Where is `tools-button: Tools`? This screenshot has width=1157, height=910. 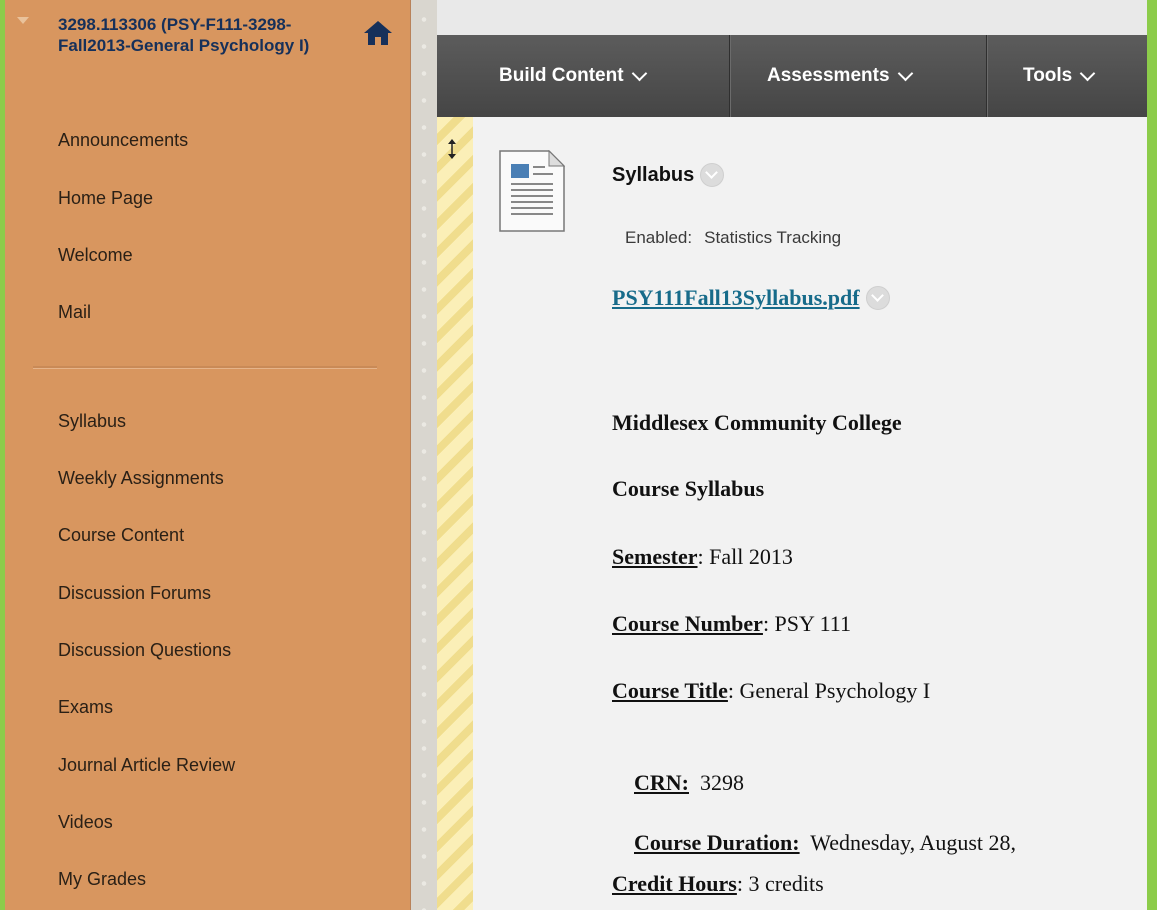
tools-button: Tools is located at coordinates (1059, 76).